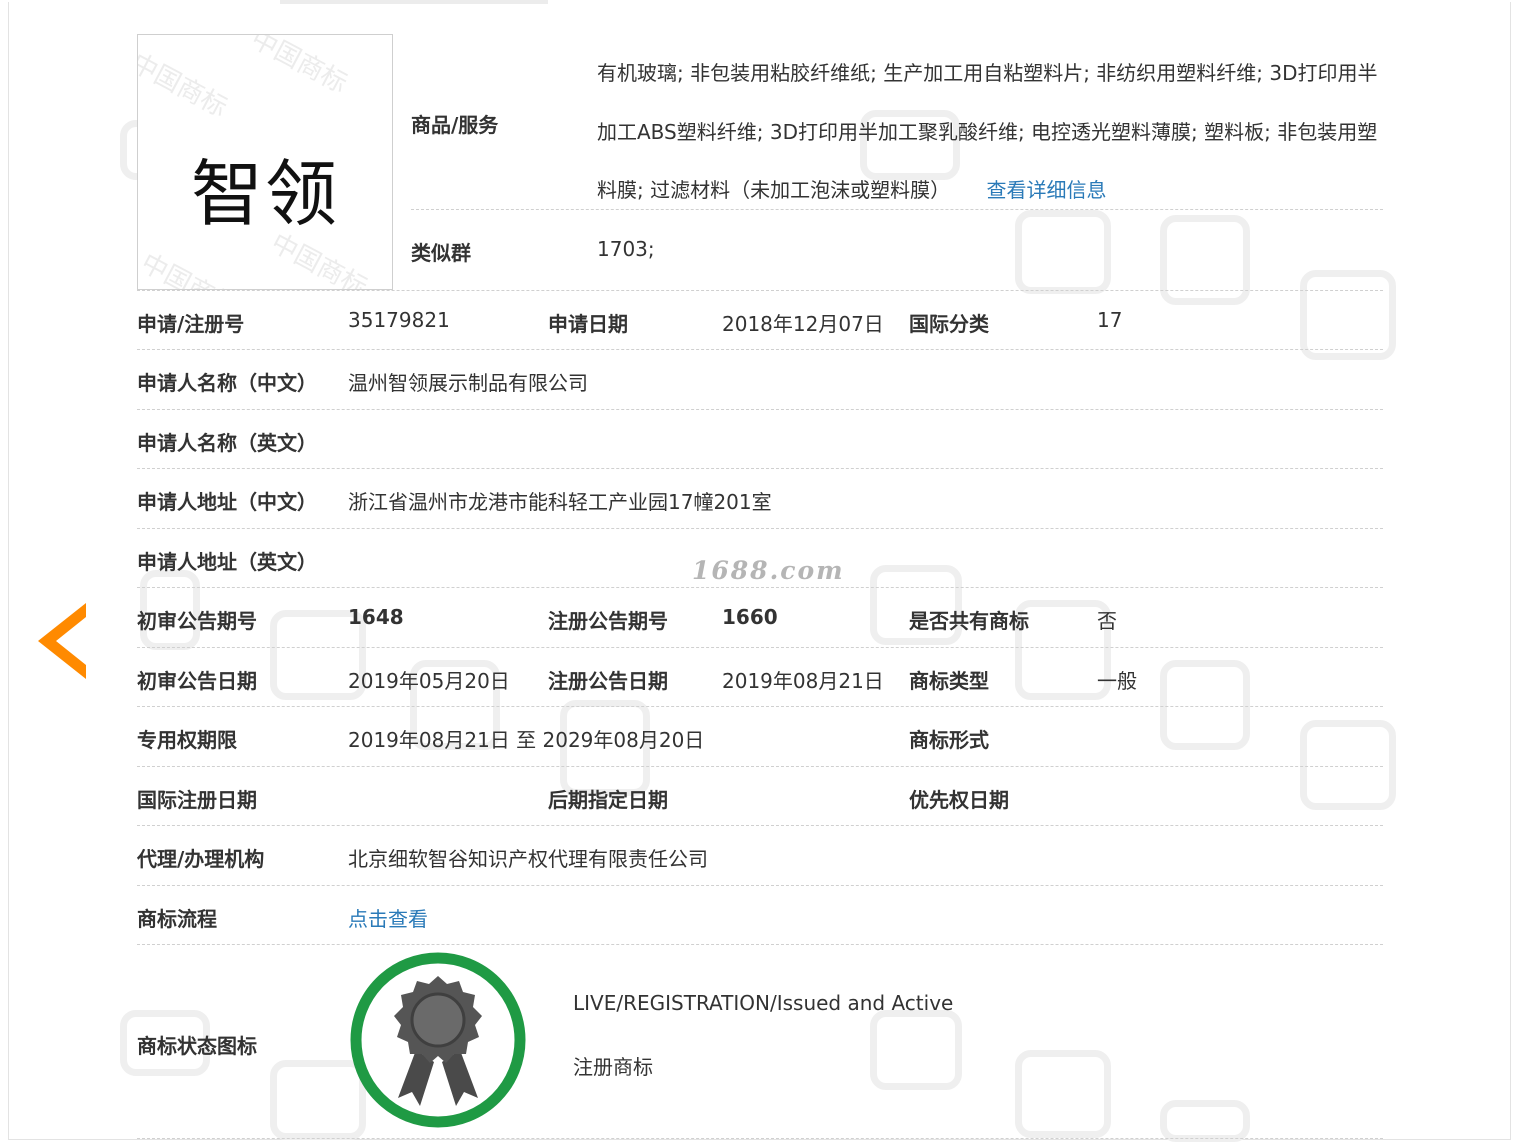 The width and height of the screenshot is (1522, 1142). Describe the element at coordinates (441, 253) in the screenshot. I see `similar-group-label: 类似群` at that location.